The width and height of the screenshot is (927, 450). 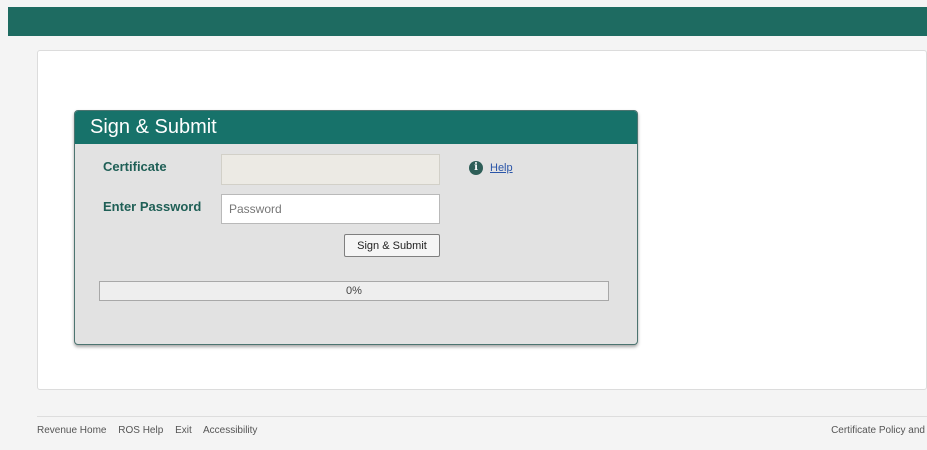 What do you see at coordinates (476, 168) in the screenshot?
I see `info-icon: i` at bounding box center [476, 168].